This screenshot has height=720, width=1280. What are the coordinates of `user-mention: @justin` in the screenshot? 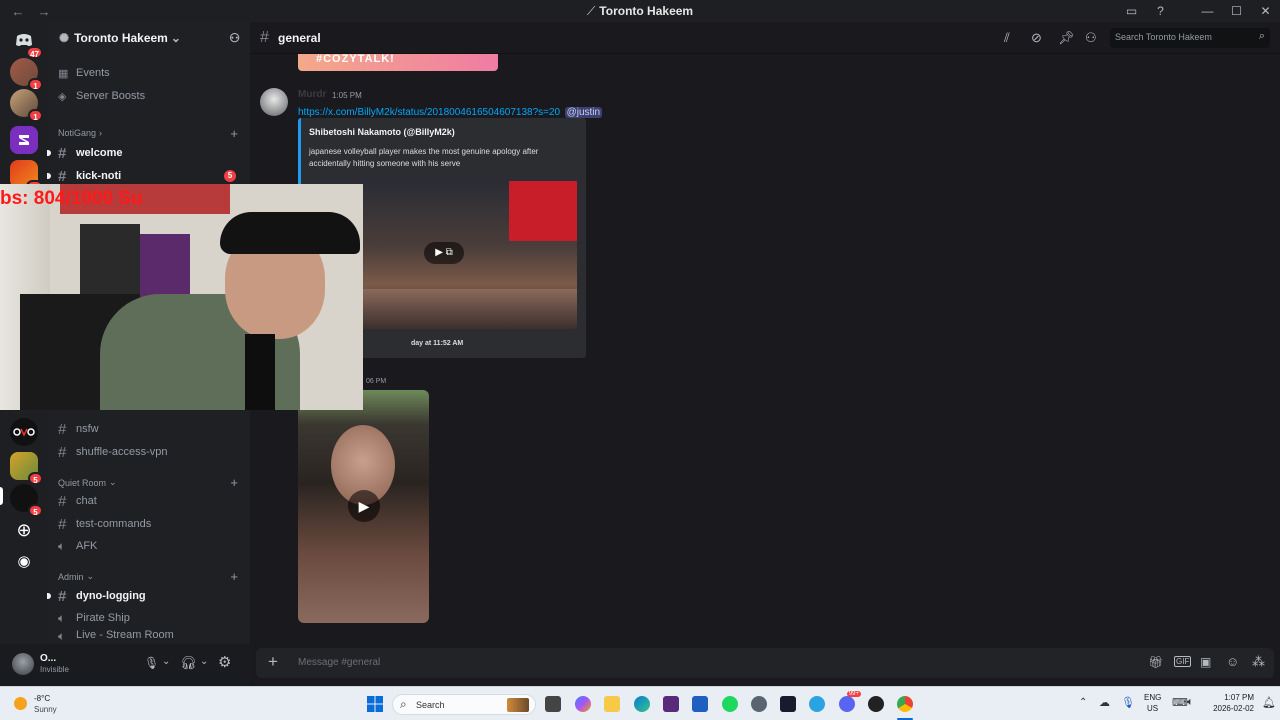 It's located at (583, 112).